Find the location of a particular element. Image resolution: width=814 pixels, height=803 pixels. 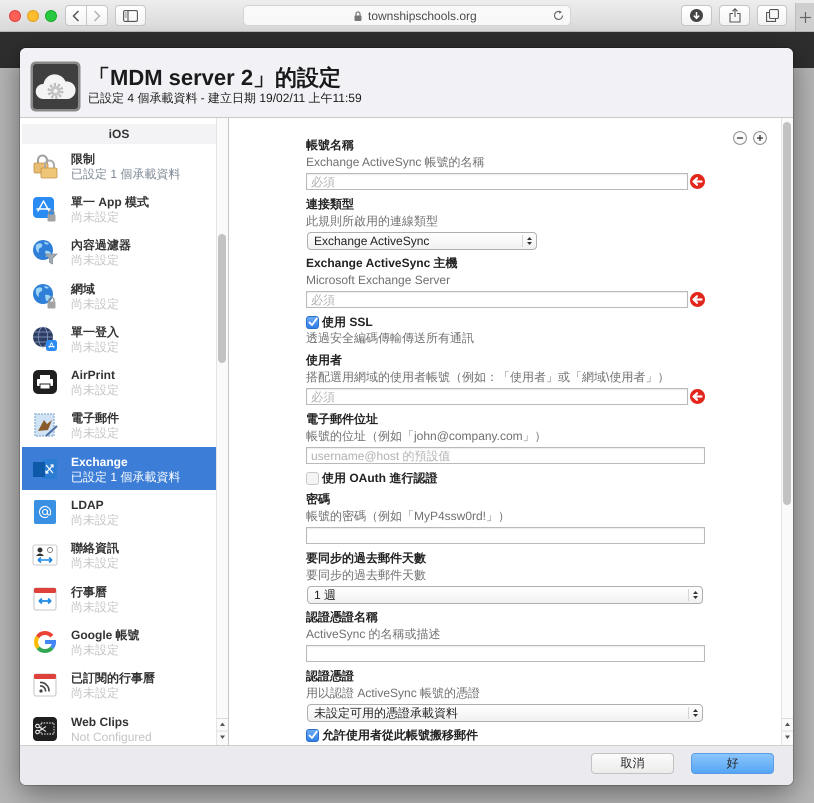

item-title: Web Clips is located at coordinates (100, 722).